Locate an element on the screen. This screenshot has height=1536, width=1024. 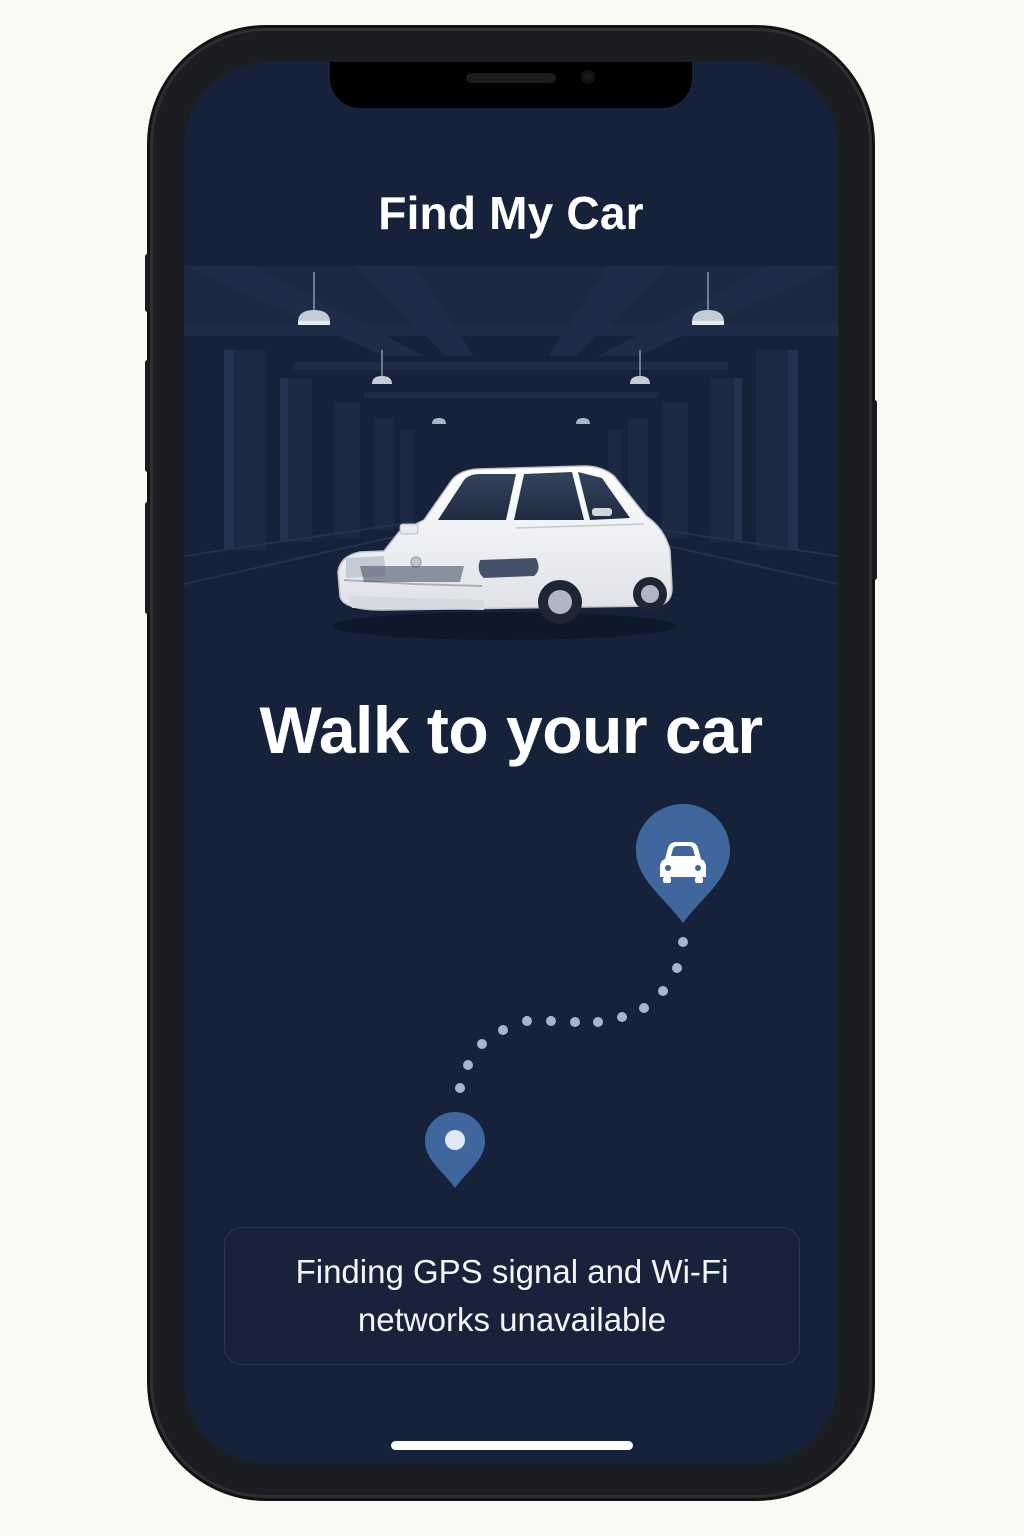
volume-down-button is located at coordinates (147, 558).